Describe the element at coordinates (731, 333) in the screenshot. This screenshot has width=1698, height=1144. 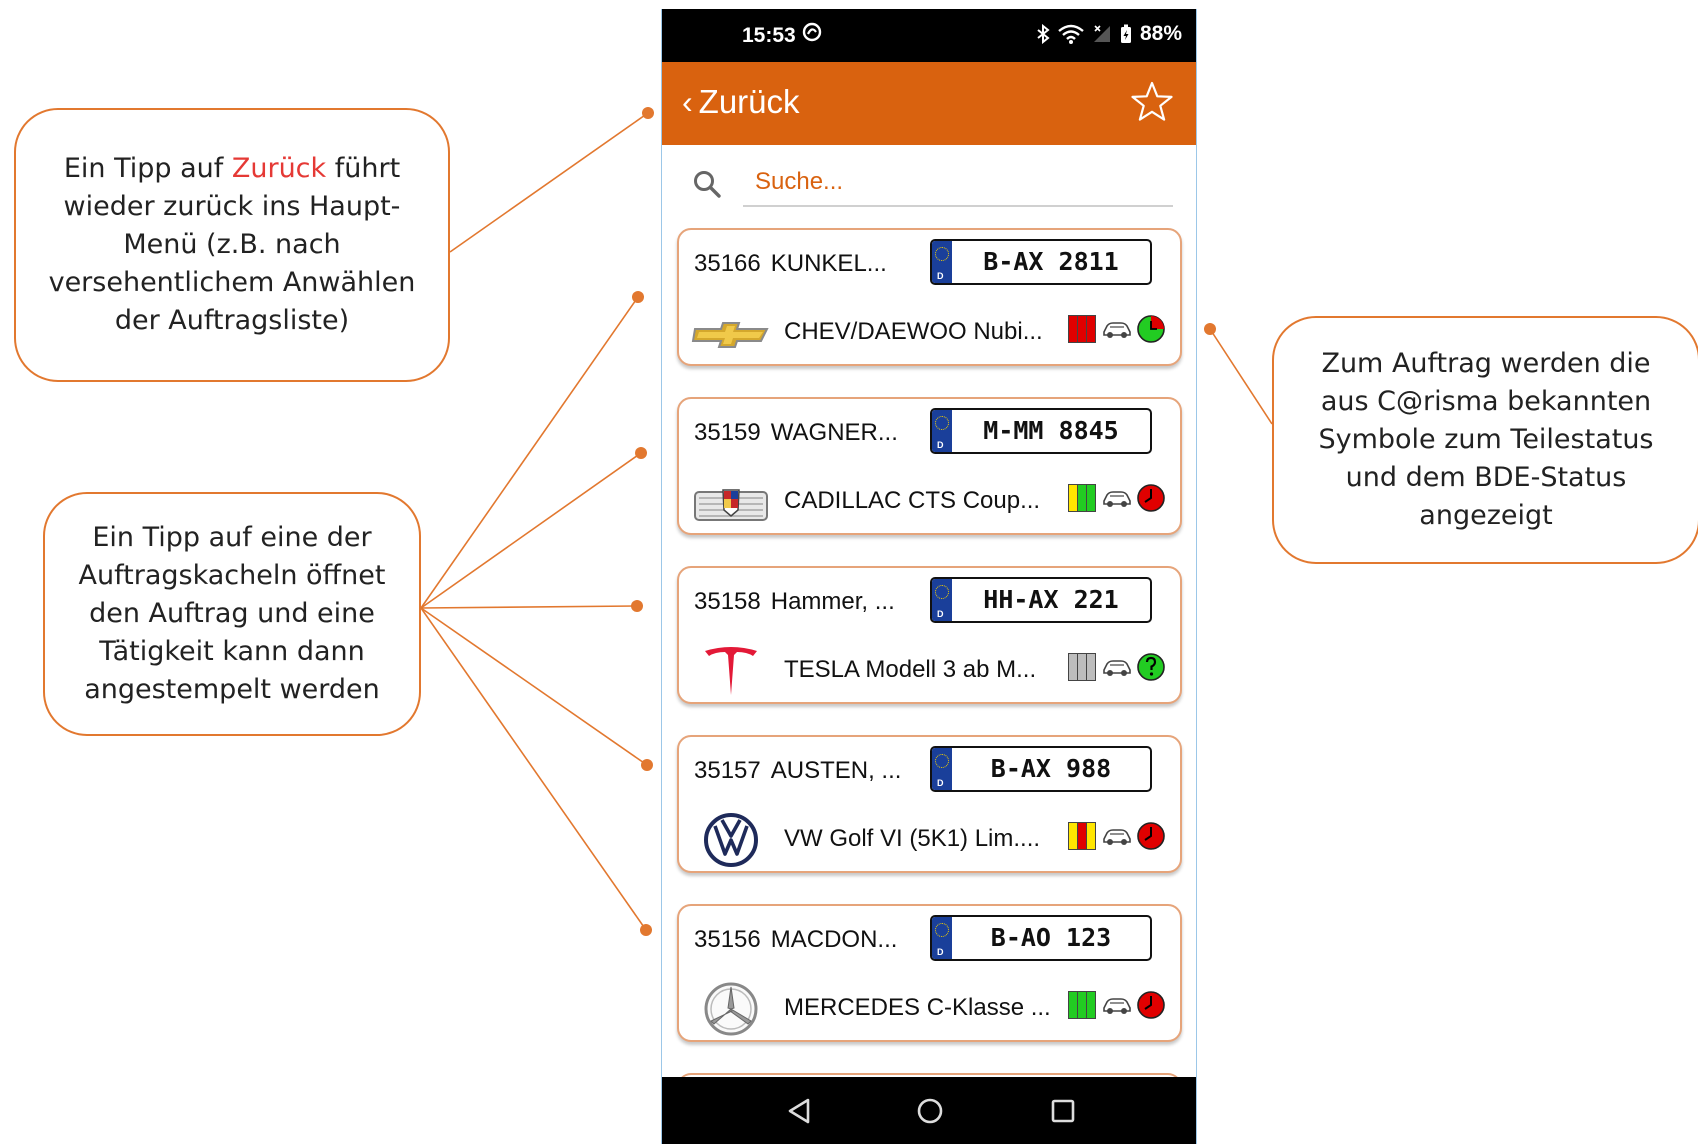
I see `chevrolet-logo-icon` at that location.